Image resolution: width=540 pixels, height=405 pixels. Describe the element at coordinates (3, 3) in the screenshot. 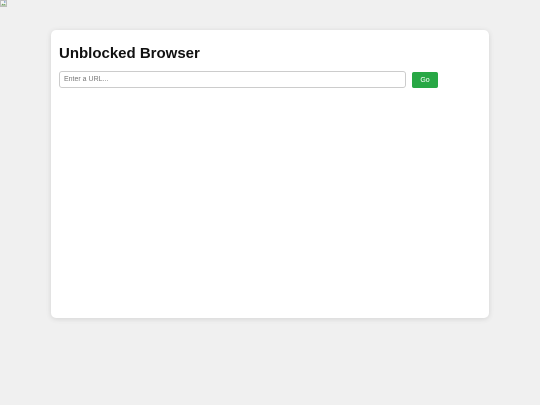

I see `broken-image-icon` at that location.